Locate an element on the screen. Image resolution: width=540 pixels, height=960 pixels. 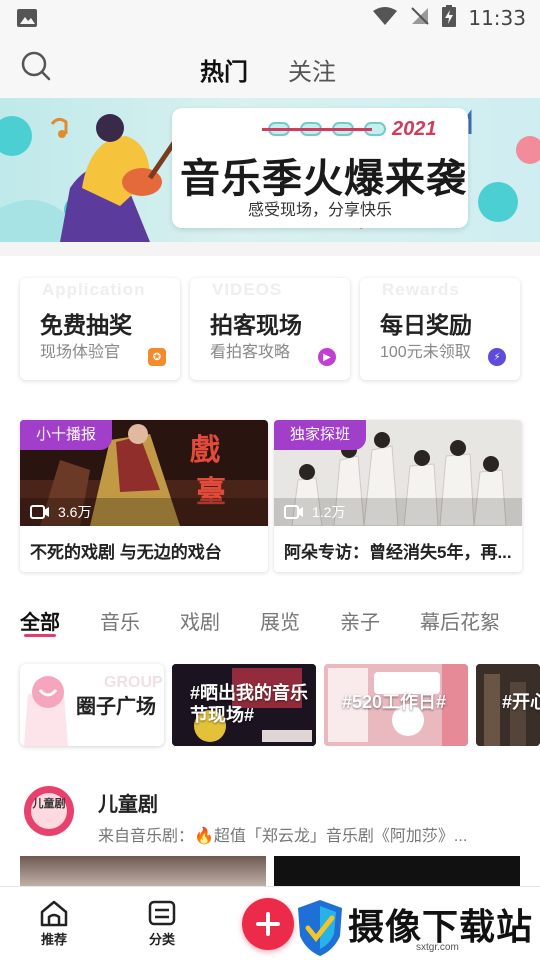
banner-year: 2021 is located at coordinates (414, 129).